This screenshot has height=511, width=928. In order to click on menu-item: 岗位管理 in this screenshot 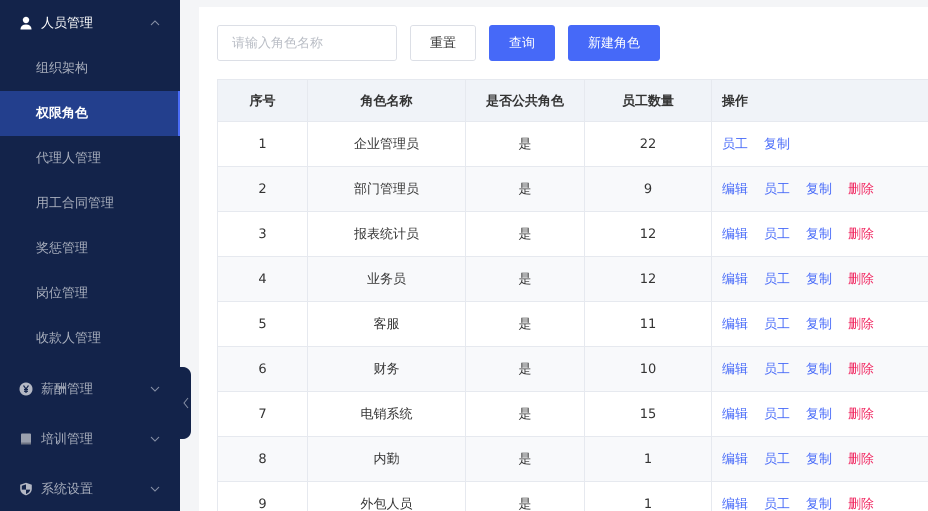, I will do `click(90, 293)`.